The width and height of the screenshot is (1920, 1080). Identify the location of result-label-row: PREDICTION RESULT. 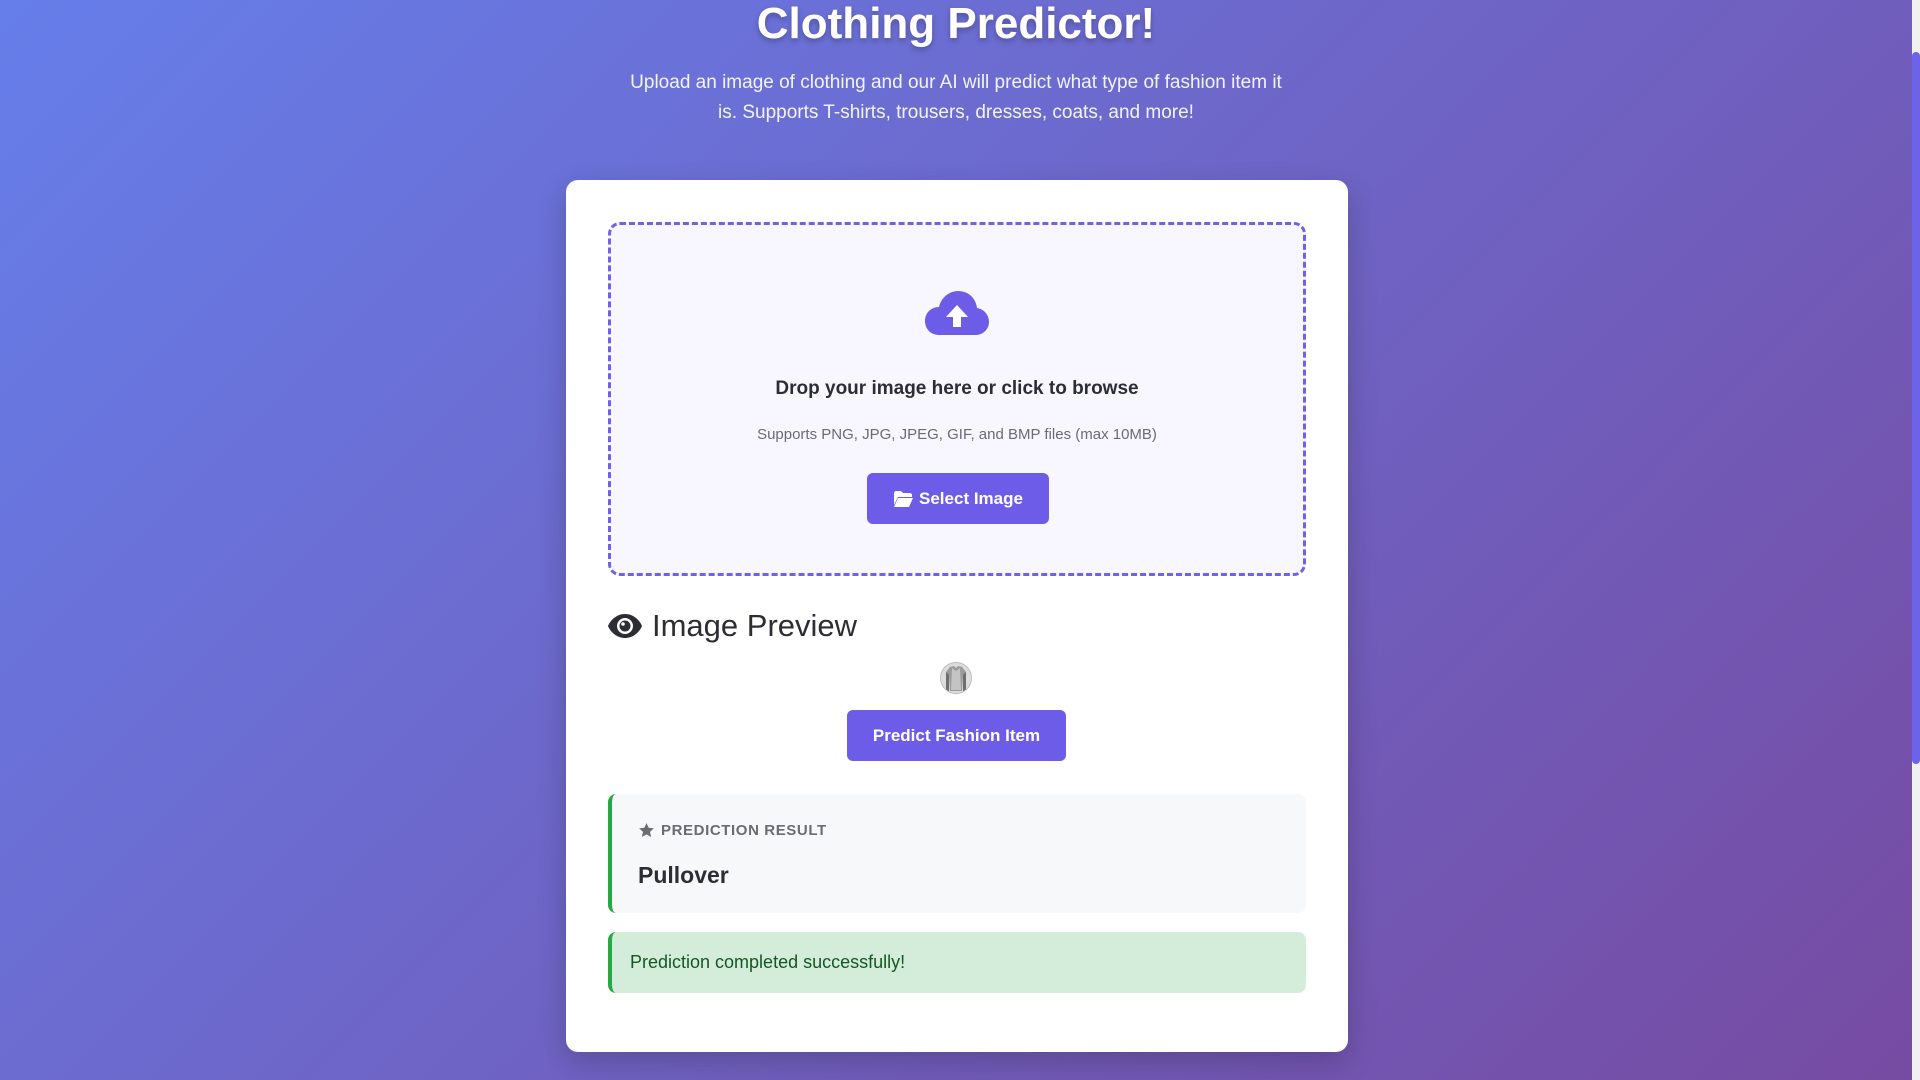
(732, 830).